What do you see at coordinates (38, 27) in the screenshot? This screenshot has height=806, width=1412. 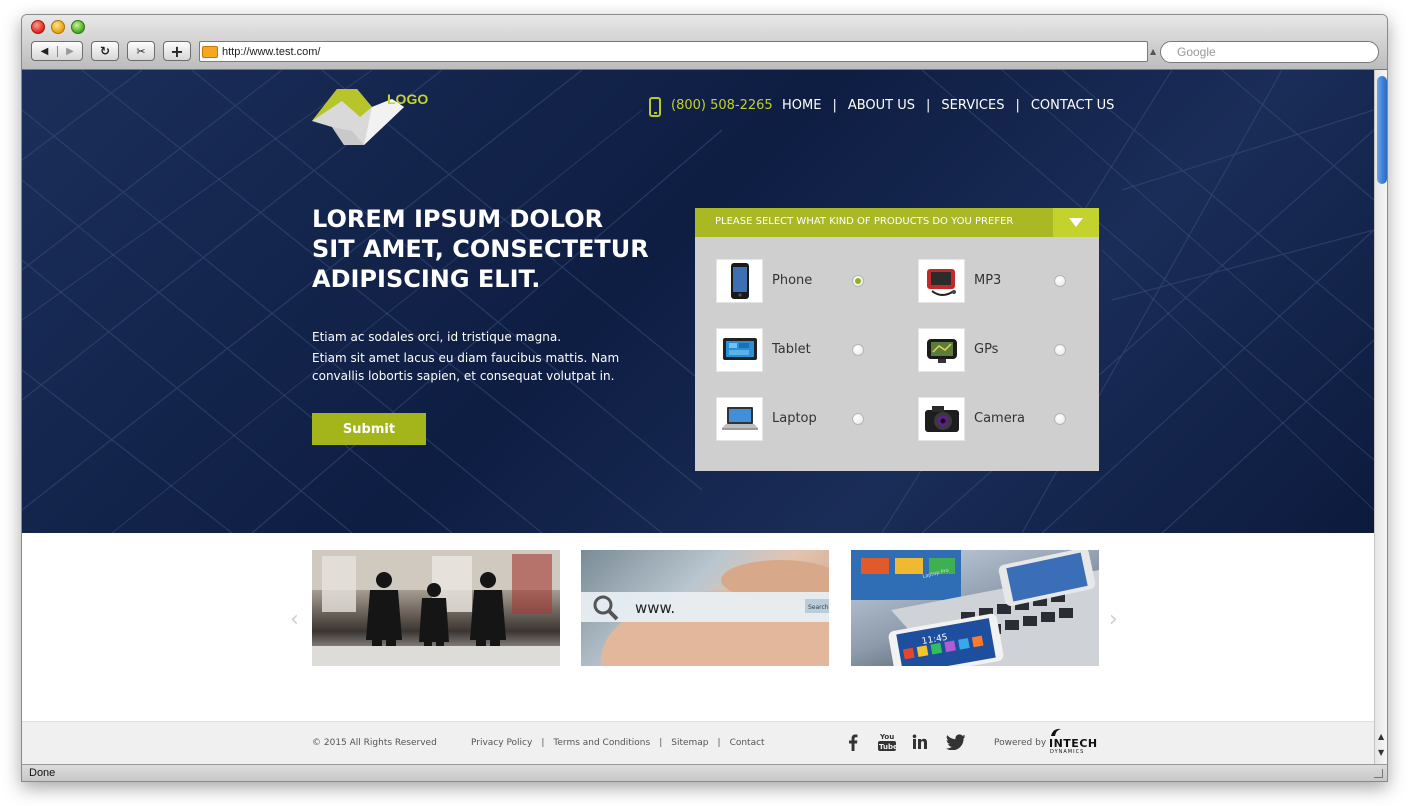 I see `close-window-button` at bounding box center [38, 27].